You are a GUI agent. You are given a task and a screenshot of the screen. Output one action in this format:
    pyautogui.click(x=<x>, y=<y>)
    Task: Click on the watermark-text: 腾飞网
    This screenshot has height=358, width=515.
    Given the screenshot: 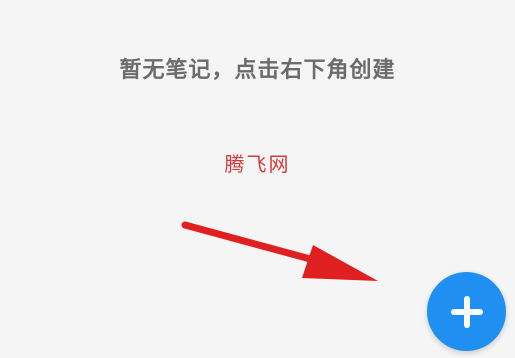 What is the action you would take?
    pyautogui.click(x=257, y=164)
    